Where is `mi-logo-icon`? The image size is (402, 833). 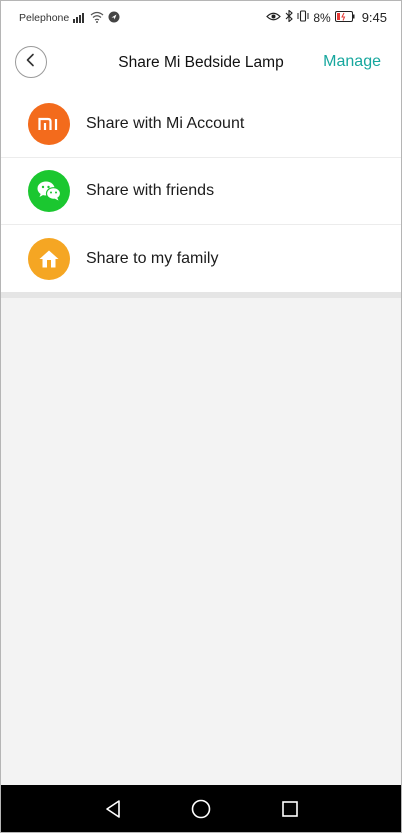 mi-logo-icon is located at coordinates (49, 124).